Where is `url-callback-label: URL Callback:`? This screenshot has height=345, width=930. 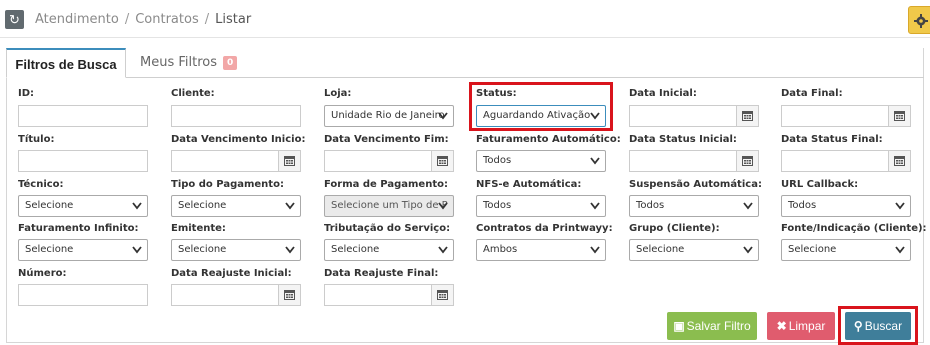 url-callback-label: URL Callback: is located at coordinates (820, 184).